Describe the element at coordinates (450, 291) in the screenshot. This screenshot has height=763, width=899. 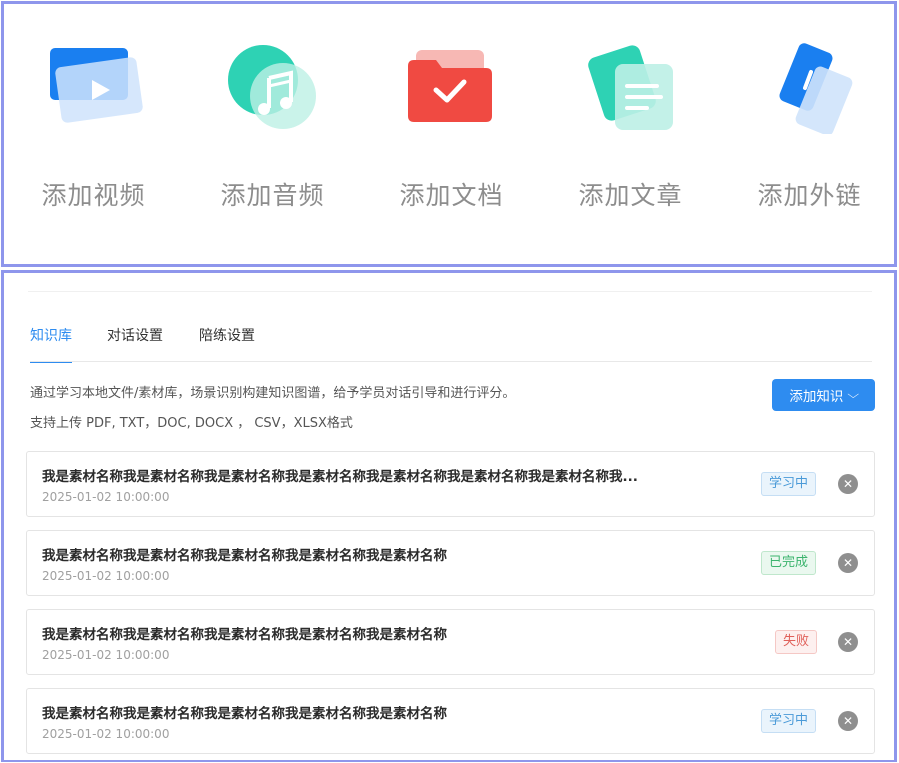
I see `divider` at that location.